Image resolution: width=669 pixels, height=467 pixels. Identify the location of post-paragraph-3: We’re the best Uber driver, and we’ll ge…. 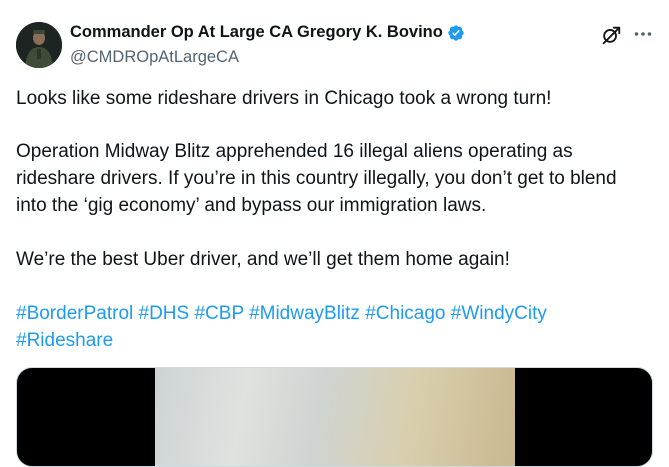
(263, 259).